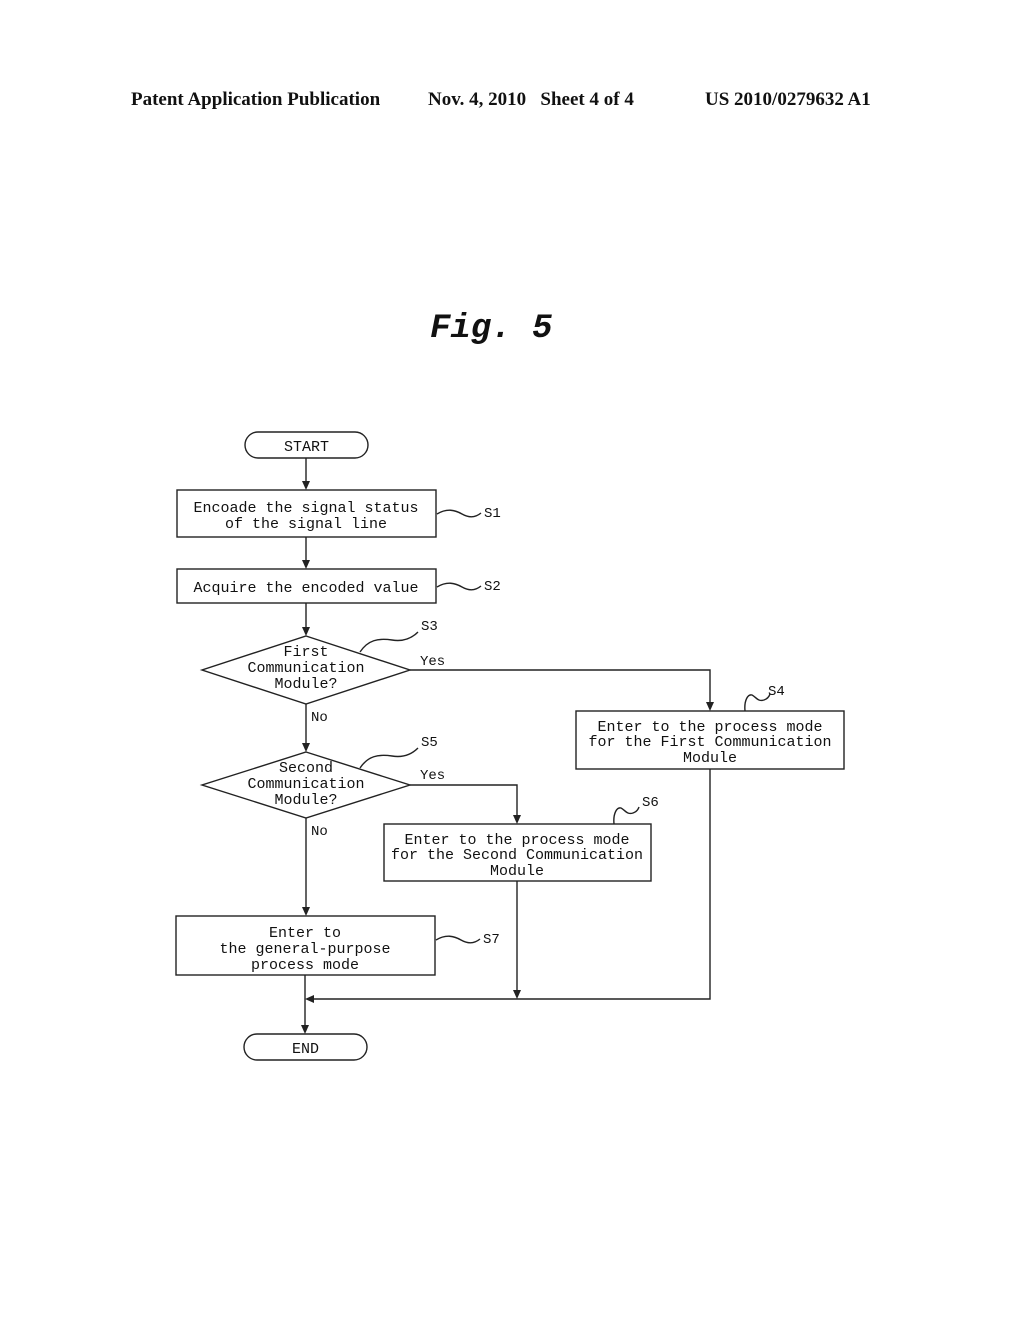 The width and height of the screenshot is (1024, 1320). Describe the element at coordinates (306, 447) in the screenshot. I see `start-label: START` at that location.